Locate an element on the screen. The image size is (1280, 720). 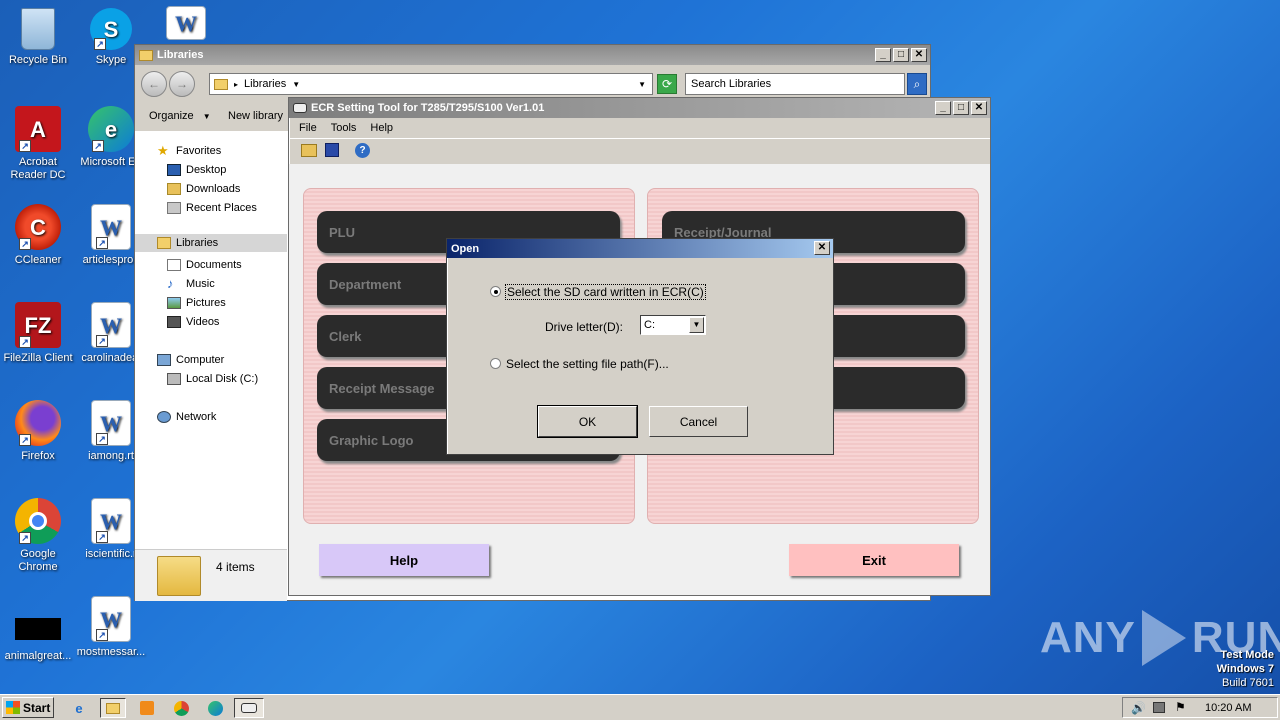
os-version: Windows 7 is located at coordinates (1245, 669).